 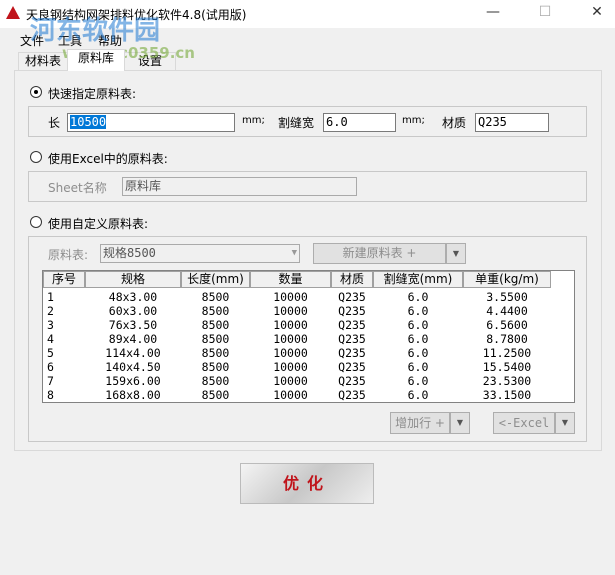 I want to click on table-row: 5 114x4.00 8500 10000 Q235 6.0 11.2500, so click(x=308, y=353).